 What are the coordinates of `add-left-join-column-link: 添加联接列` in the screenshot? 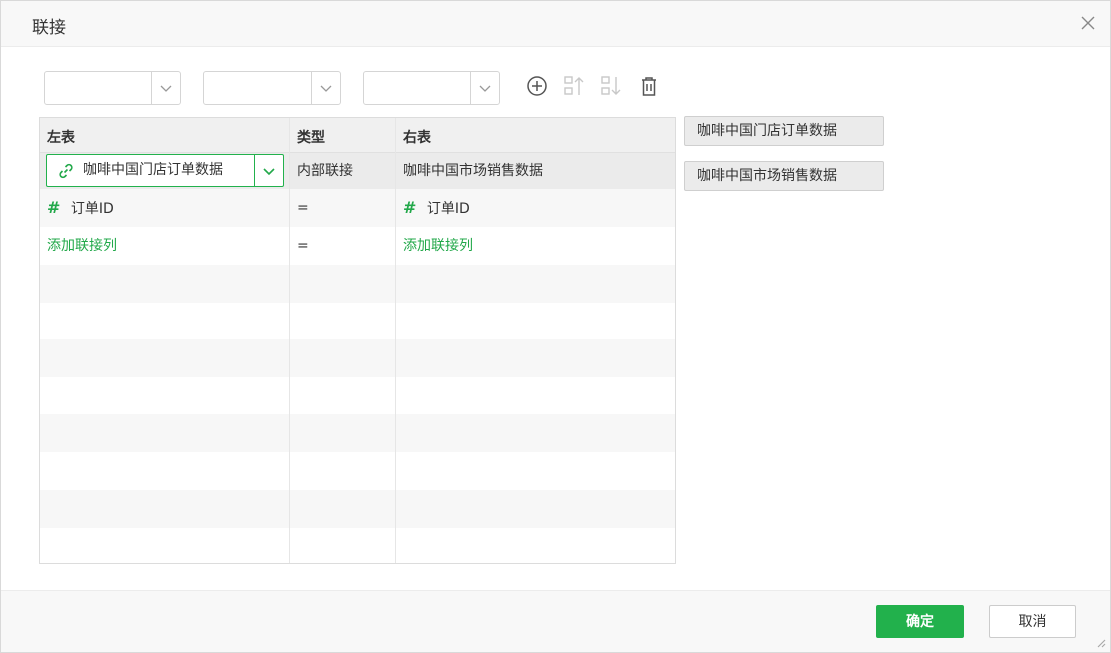 It's located at (82, 246).